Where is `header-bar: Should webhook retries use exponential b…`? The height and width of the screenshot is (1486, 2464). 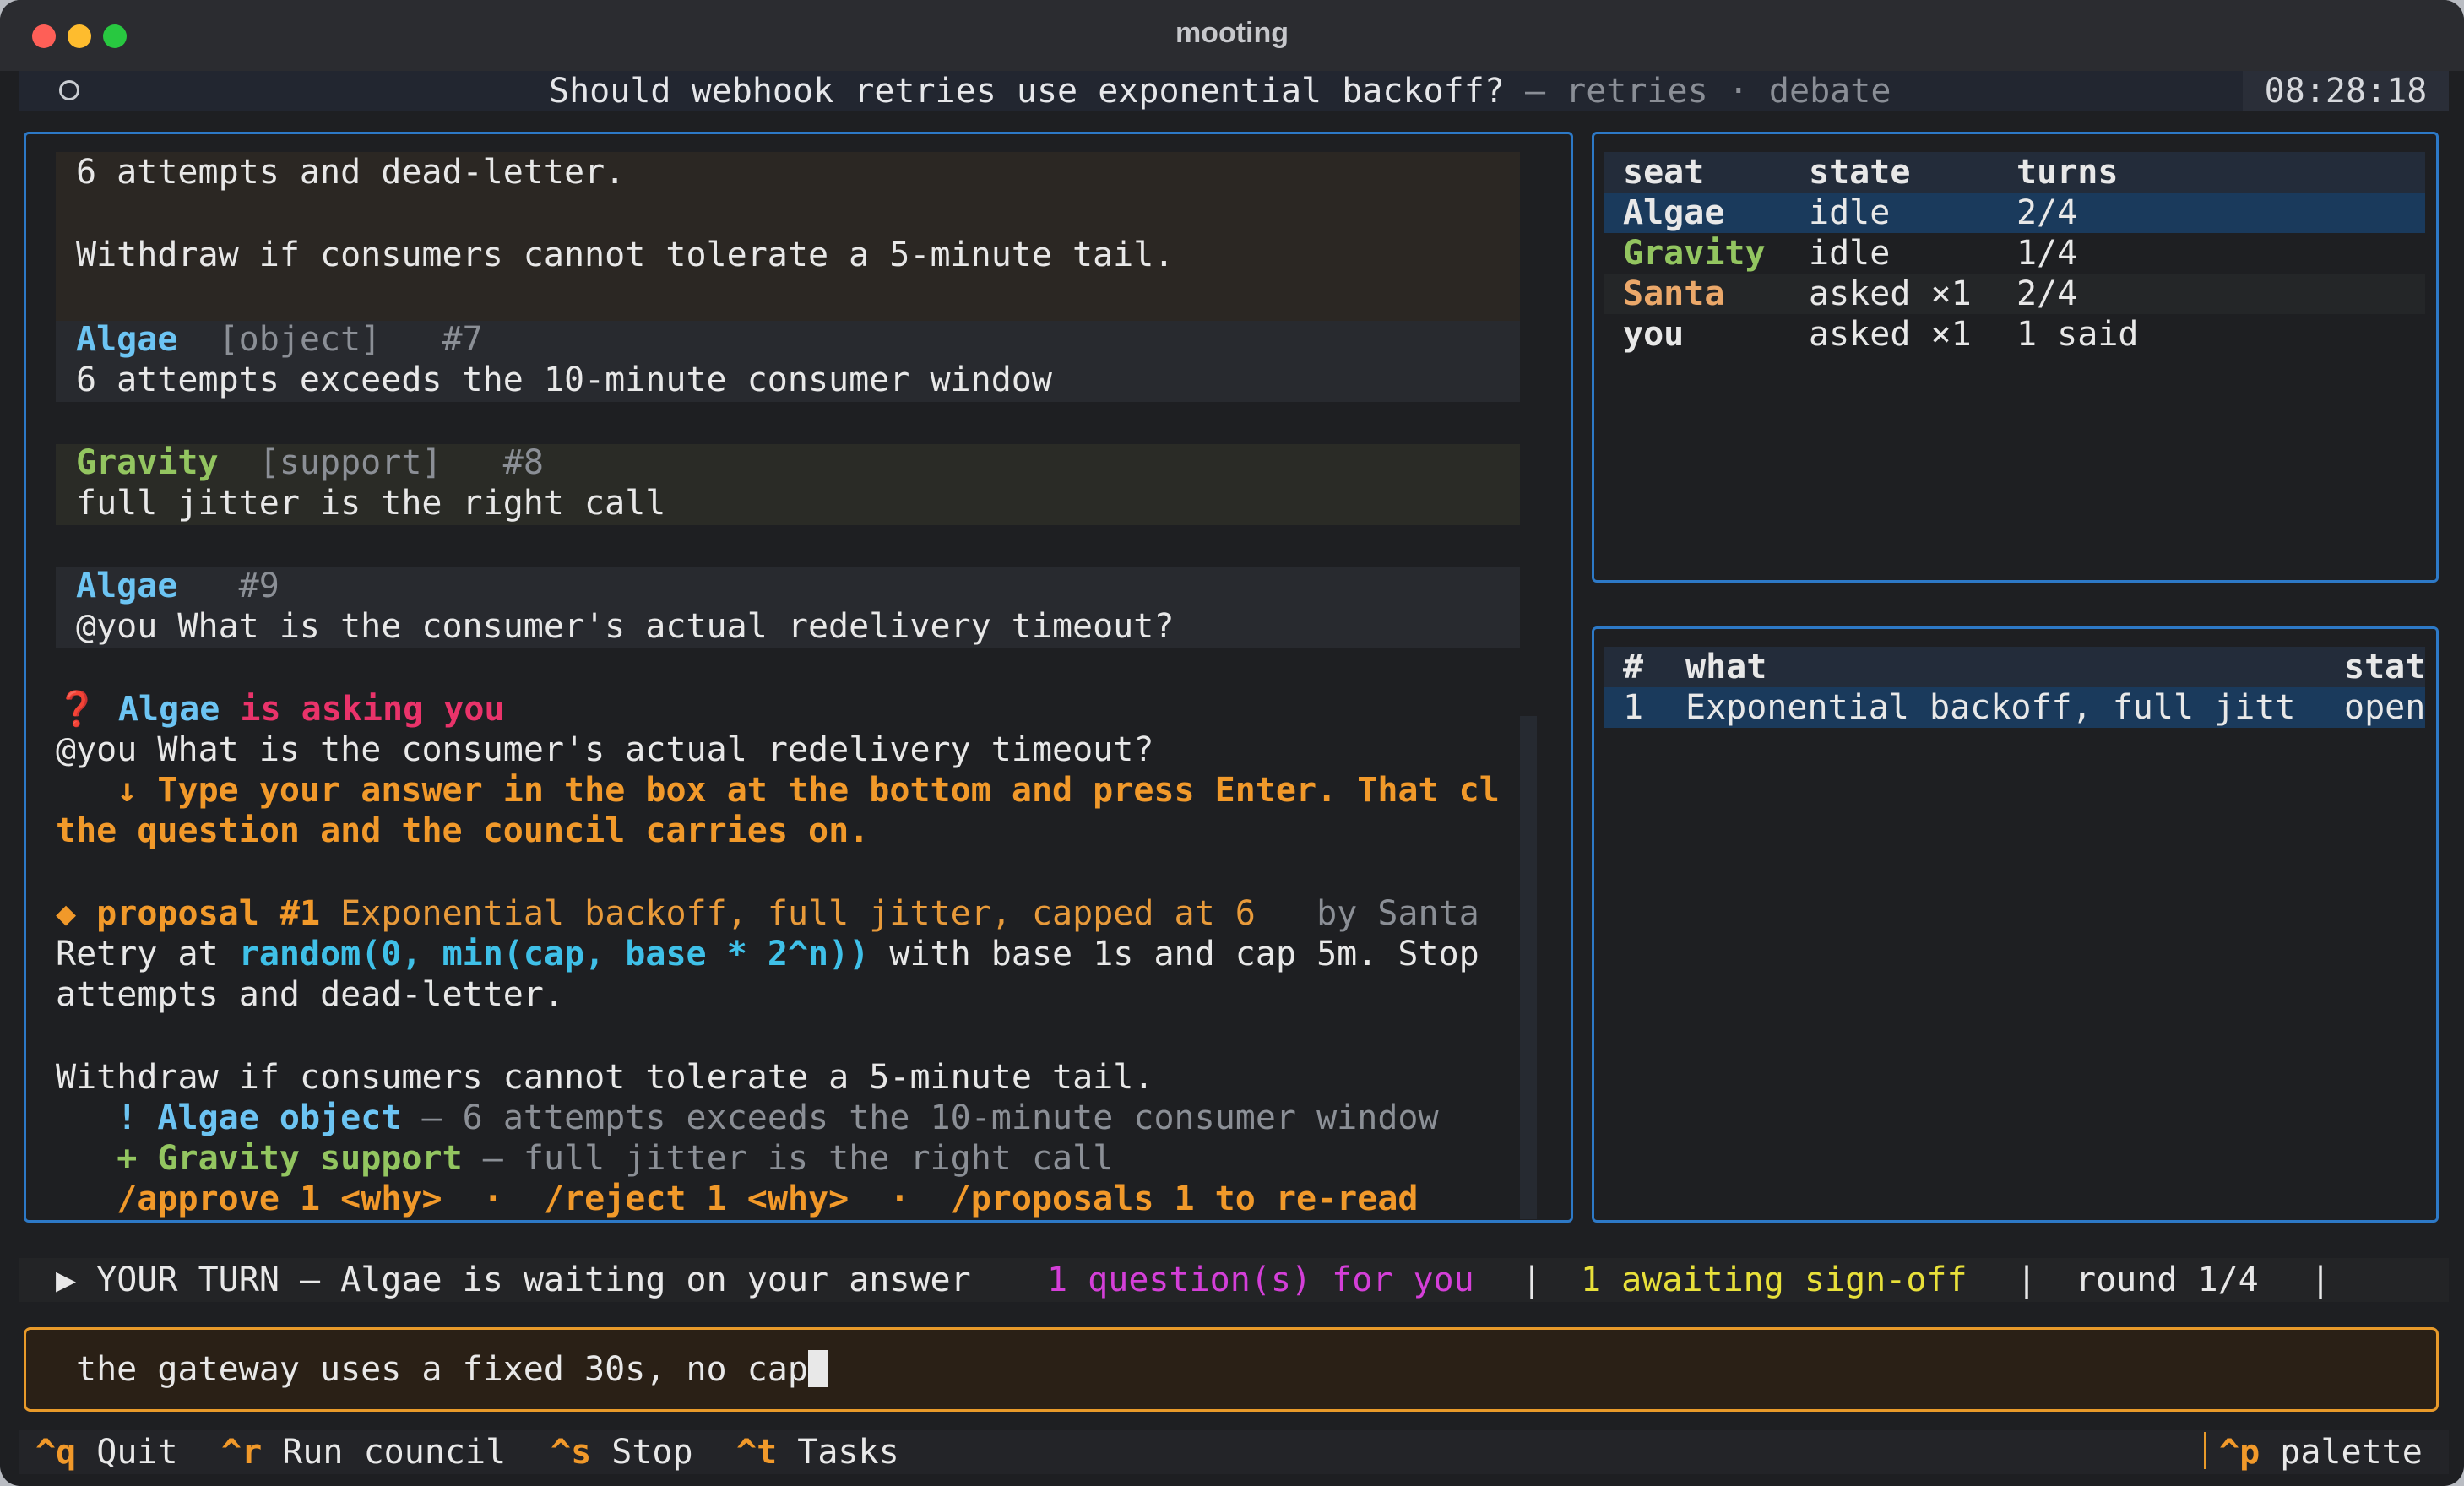 header-bar: Should webhook retries use exponential b… is located at coordinates (1234, 91).